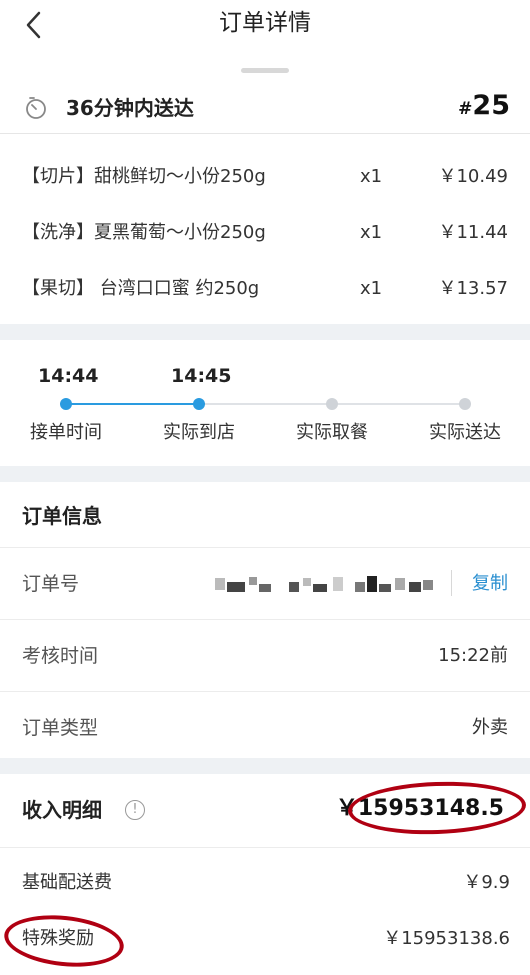 The image size is (530, 975). Describe the element at coordinates (36, 108) in the screenshot. I see `timer-icon` at that location.